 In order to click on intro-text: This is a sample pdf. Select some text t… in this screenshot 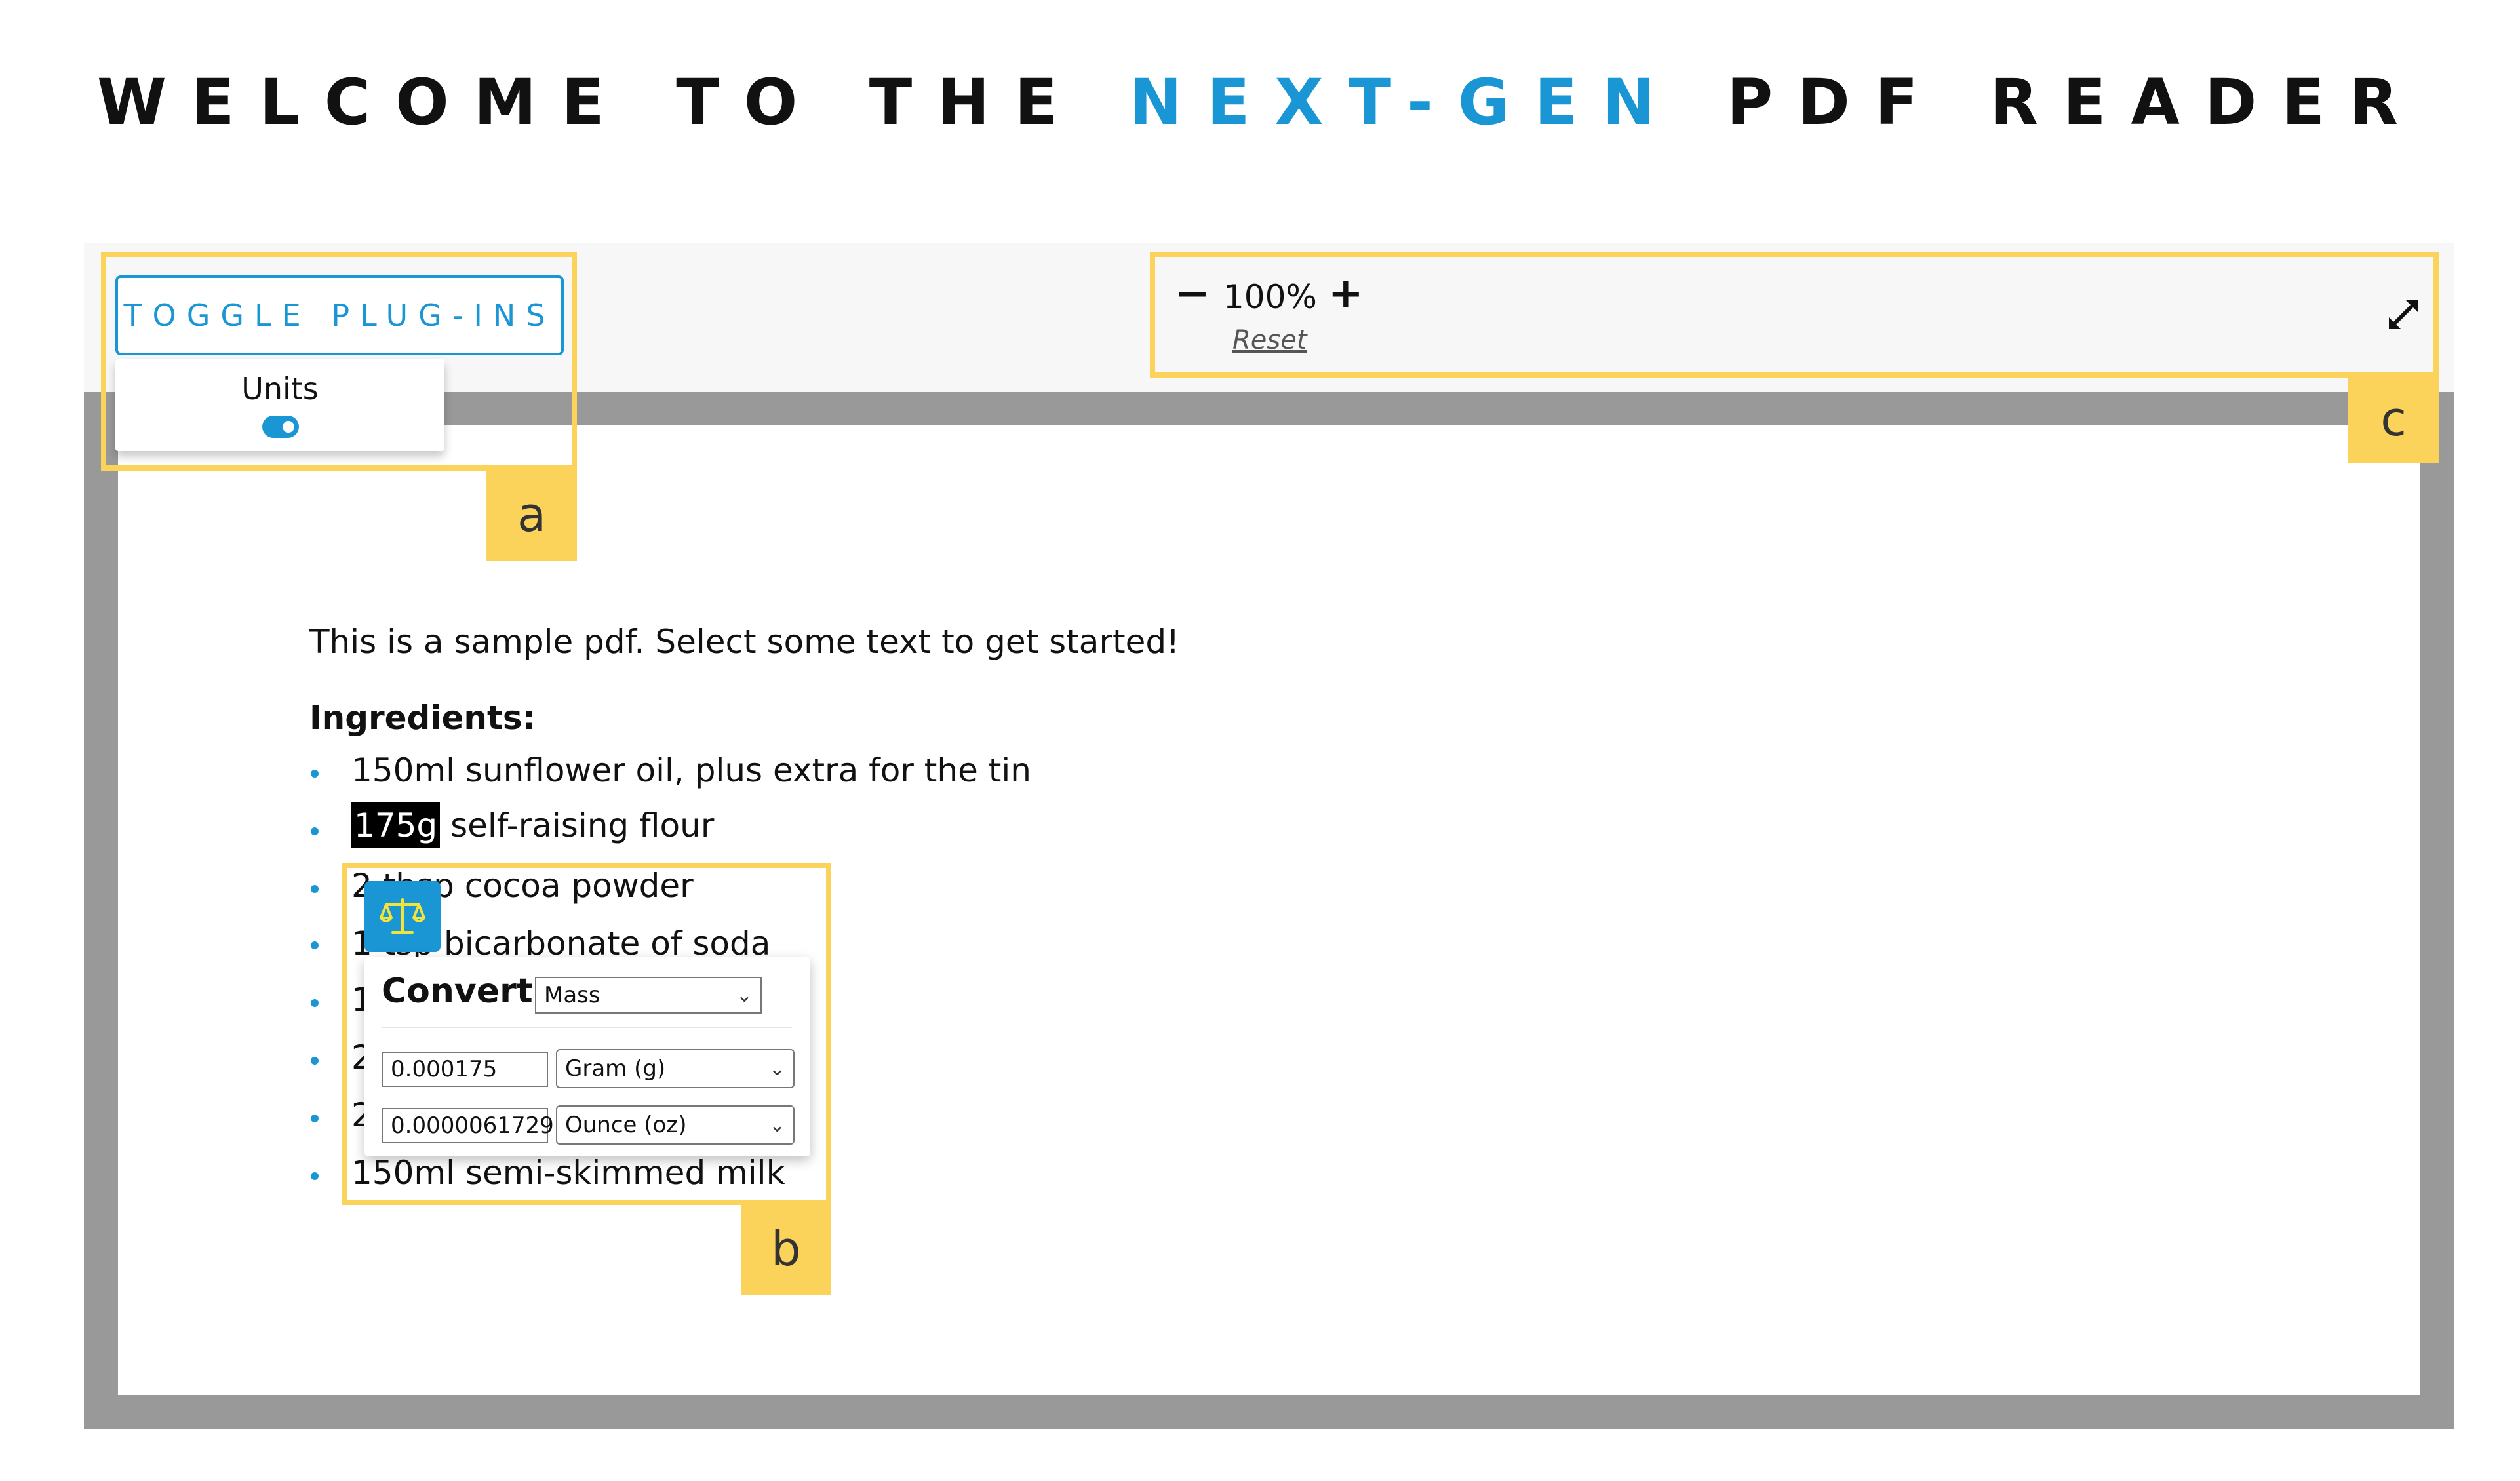, I will do `click(744, 642)`.